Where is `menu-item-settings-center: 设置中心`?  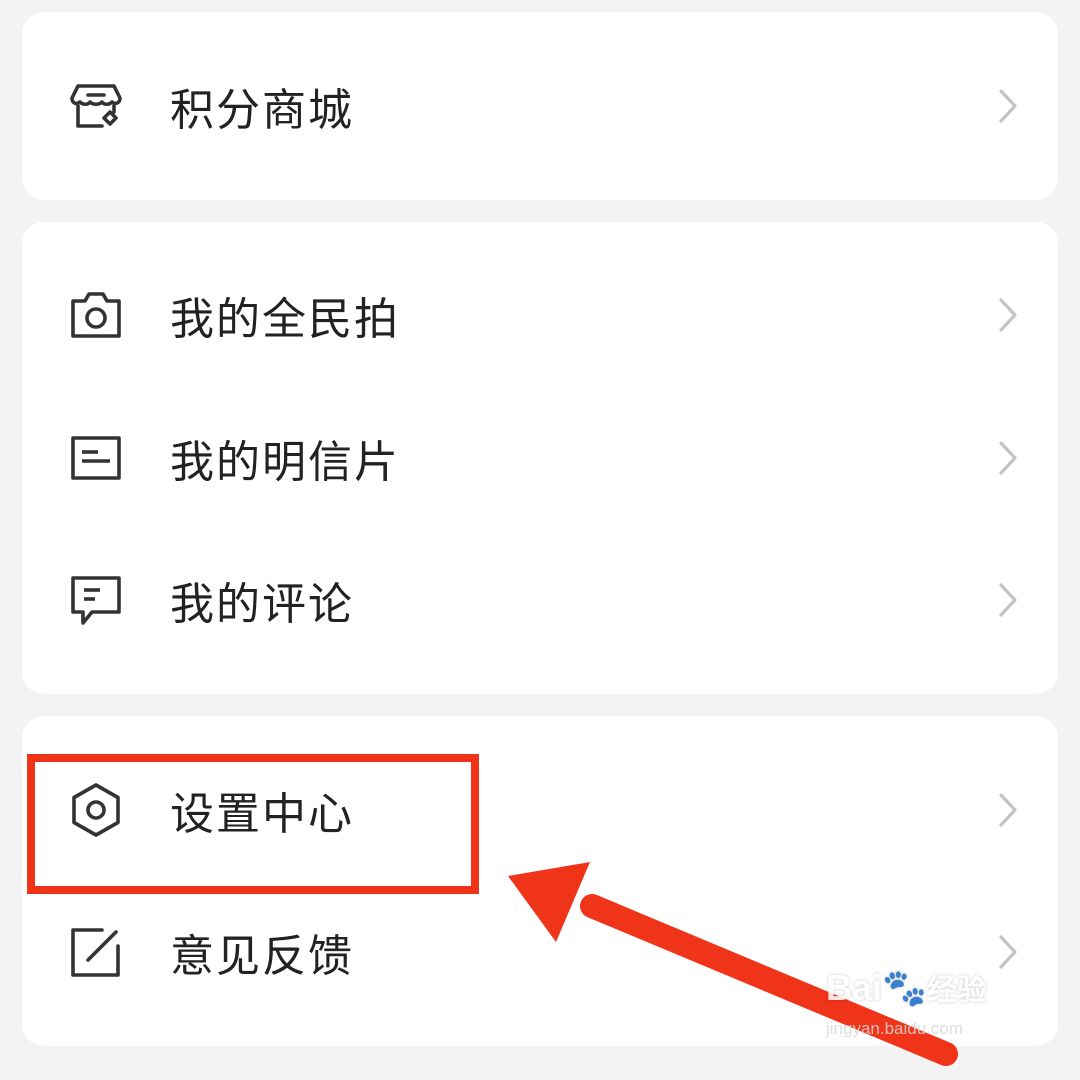 menu-item-settings-center: 设置中心 is located at coordinates (540, 810).